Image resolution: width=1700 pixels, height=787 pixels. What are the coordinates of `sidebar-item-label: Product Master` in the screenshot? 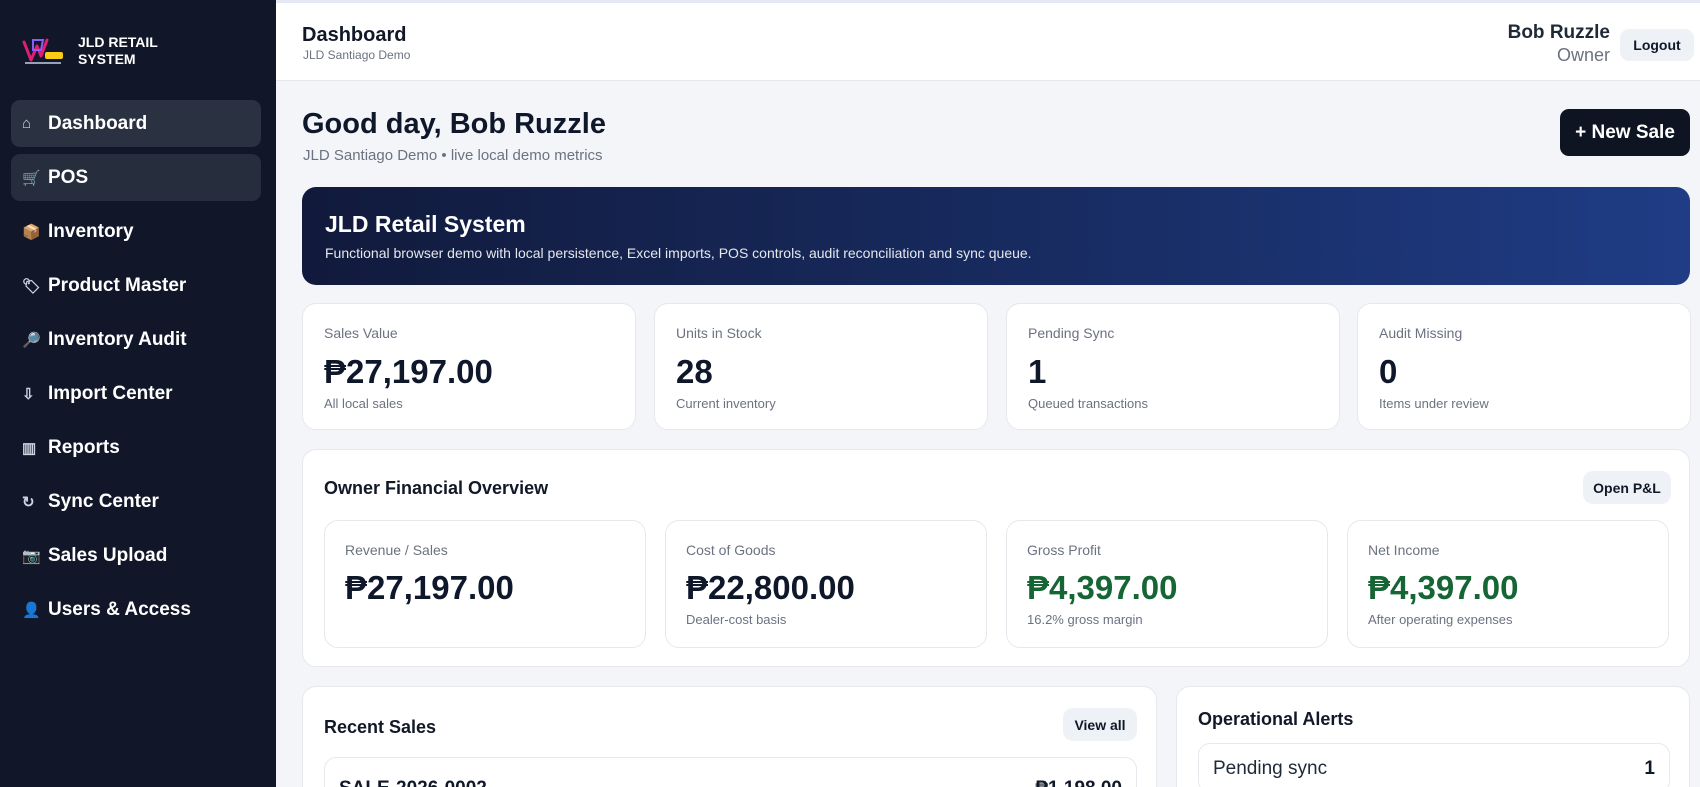 It's located at (117, 285).